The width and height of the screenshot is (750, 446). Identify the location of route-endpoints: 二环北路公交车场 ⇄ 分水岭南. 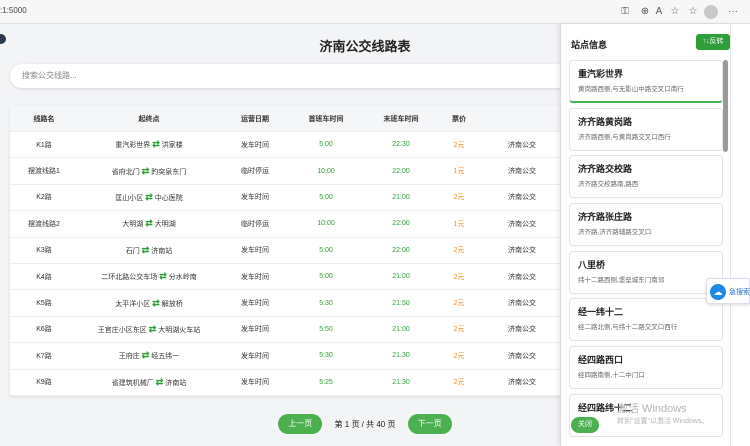
(149, 276).